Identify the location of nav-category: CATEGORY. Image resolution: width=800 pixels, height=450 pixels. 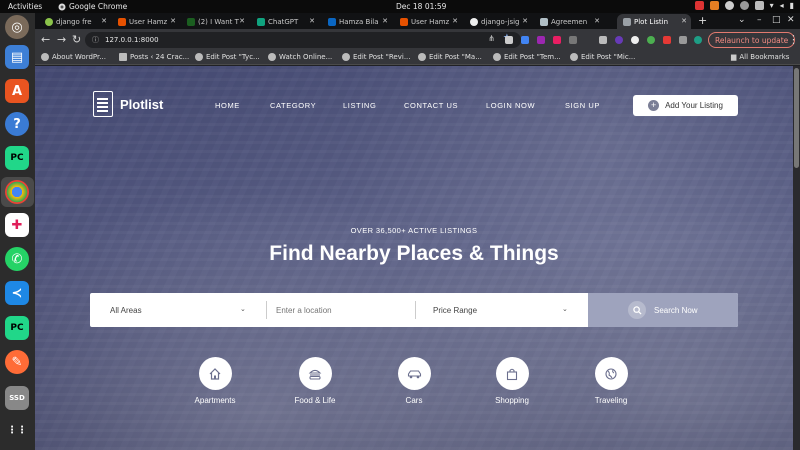
(293, 105).